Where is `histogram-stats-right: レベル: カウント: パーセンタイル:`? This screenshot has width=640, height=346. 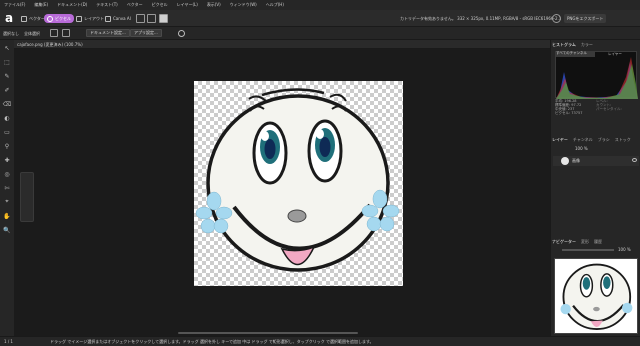
histogram-stats-right: レベル: カウント: パーセンタイル: is located at coordinates (609, 105).